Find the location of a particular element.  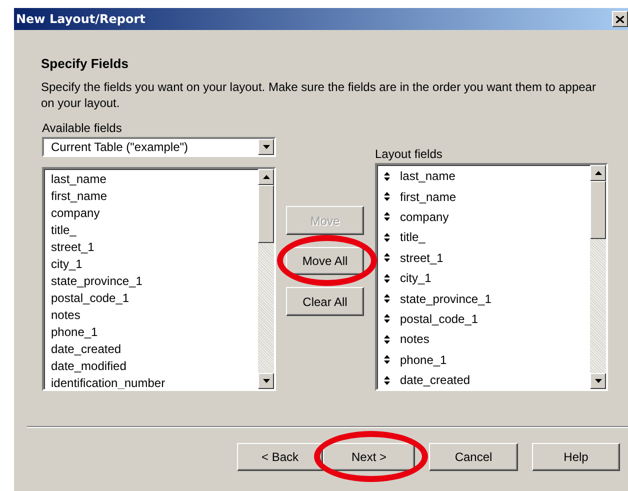

help-button: Help is located at coordinates (576, 457).